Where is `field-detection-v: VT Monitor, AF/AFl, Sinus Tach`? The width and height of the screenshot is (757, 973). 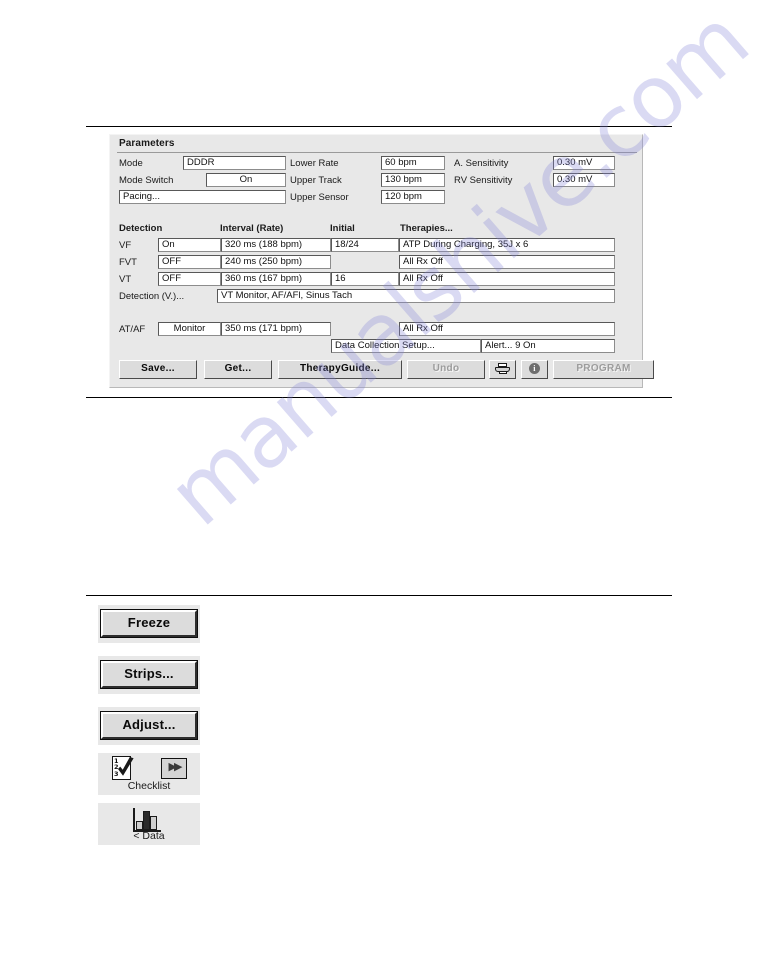
field-detection-v: VT Monitor, AF/AFl, Sinus Tach is located at coordinates (416, 296).